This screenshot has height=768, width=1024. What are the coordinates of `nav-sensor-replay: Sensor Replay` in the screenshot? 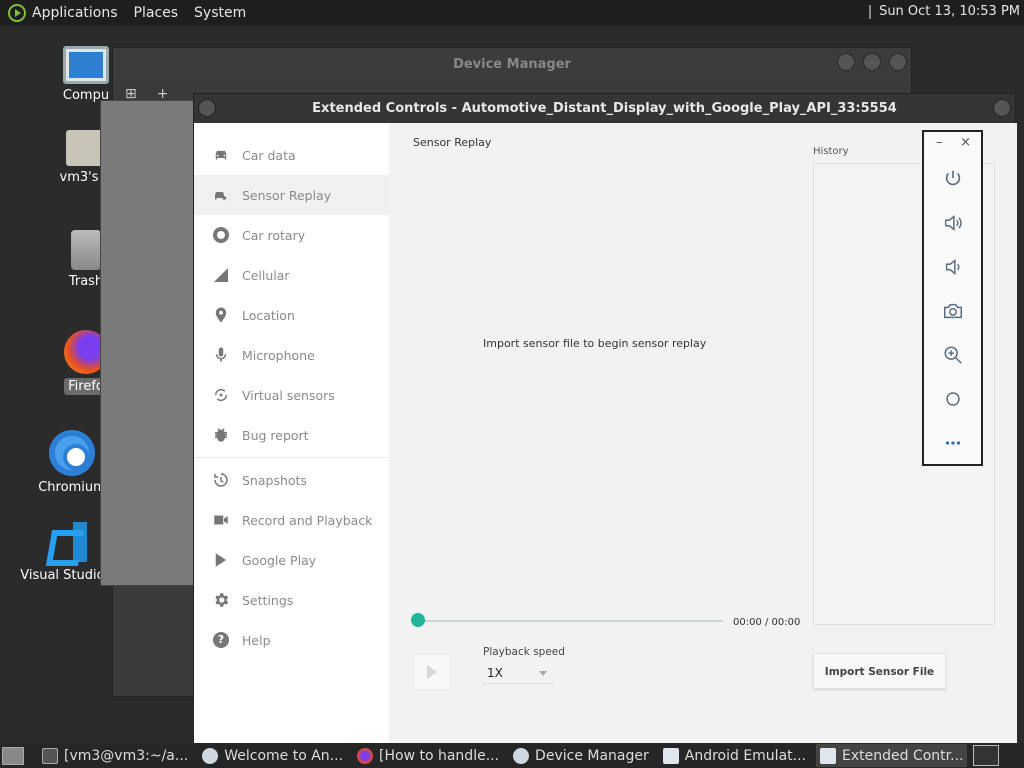 It's located at (291, 195).